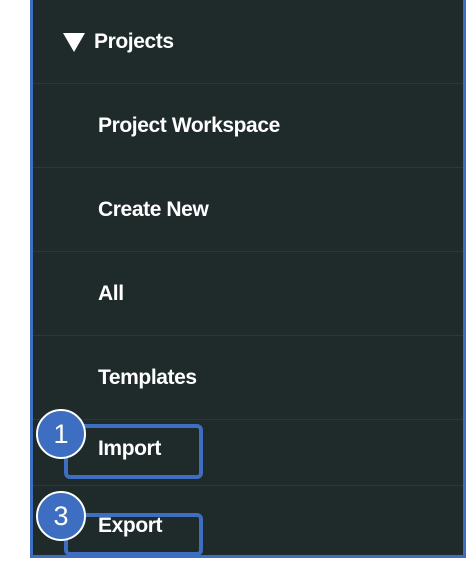 This screenshot has height=563, width=474. I want to click on menu-item-label: Create New, so click(153, 209).